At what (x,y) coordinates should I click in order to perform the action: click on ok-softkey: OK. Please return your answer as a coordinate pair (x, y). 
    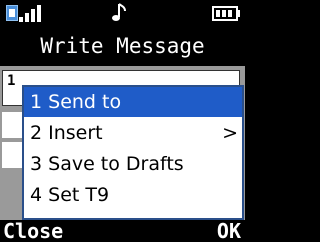
    Looking at the image, I should click on (229, 231).